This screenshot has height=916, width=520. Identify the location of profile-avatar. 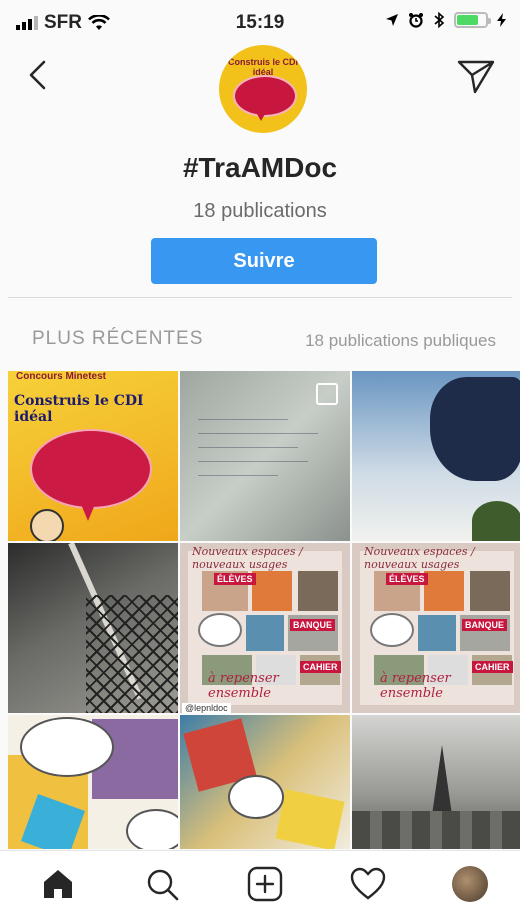
(470, 884).